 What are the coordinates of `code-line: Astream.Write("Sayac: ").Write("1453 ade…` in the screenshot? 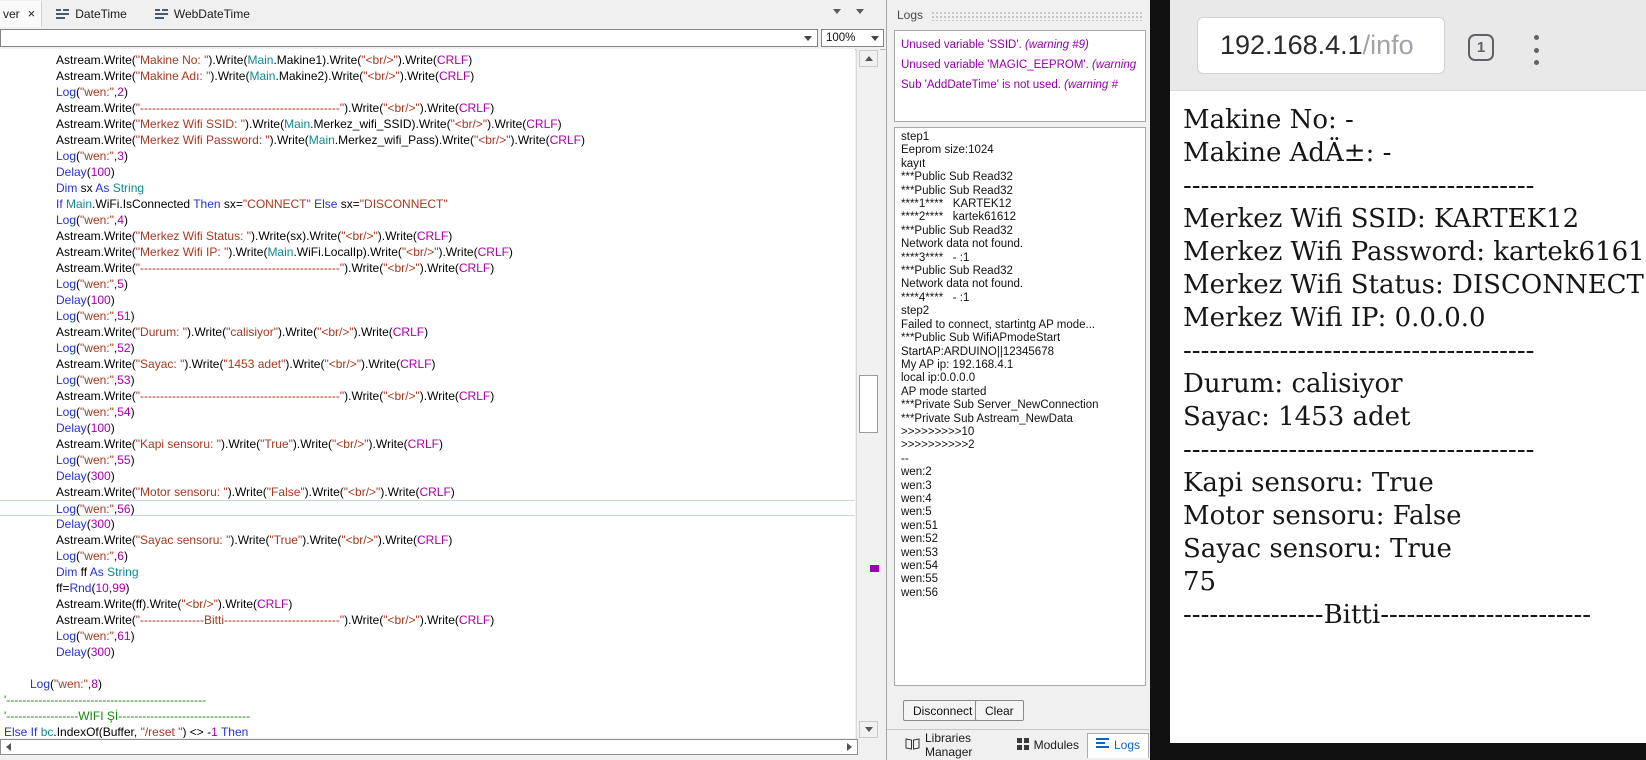 It's located at (427, 364).